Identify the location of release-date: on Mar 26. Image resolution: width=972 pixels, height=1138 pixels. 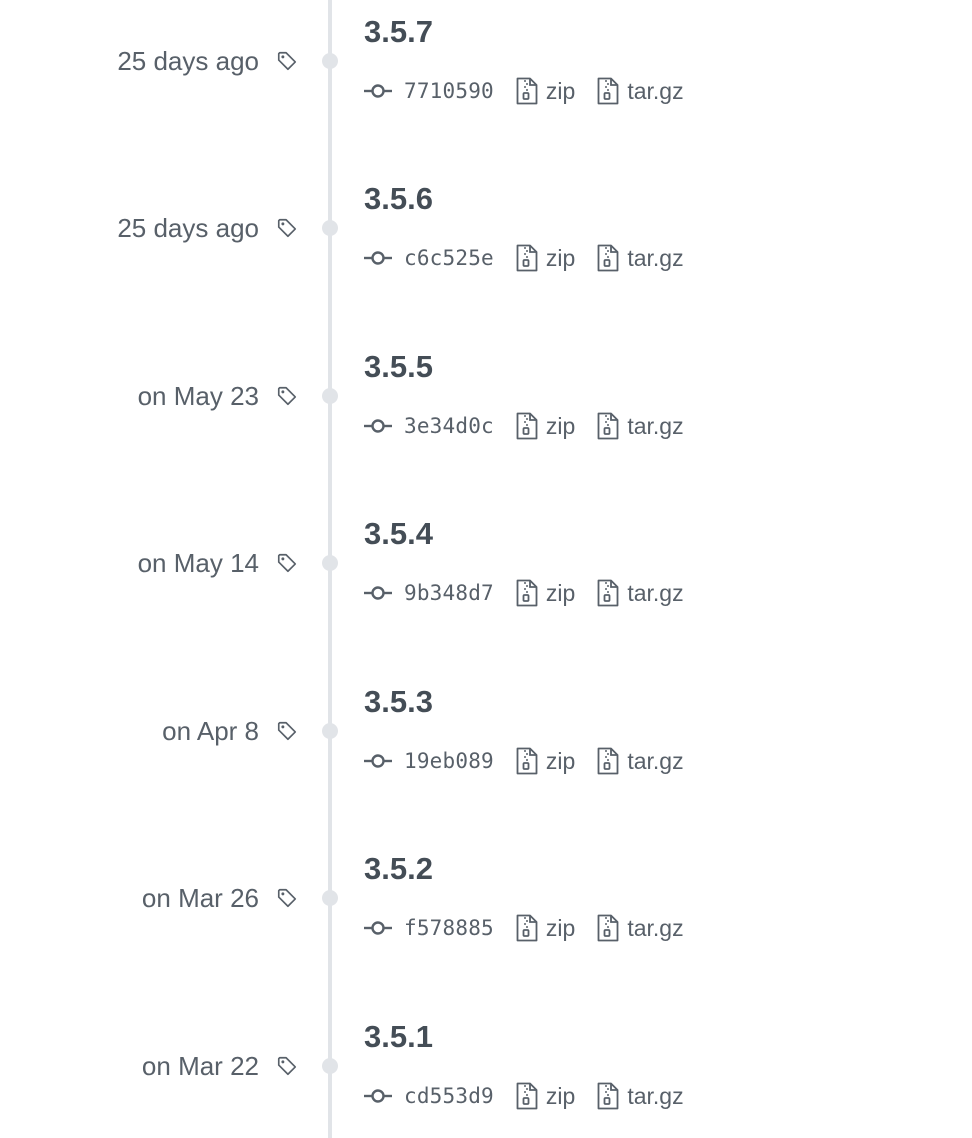
(200, 898).